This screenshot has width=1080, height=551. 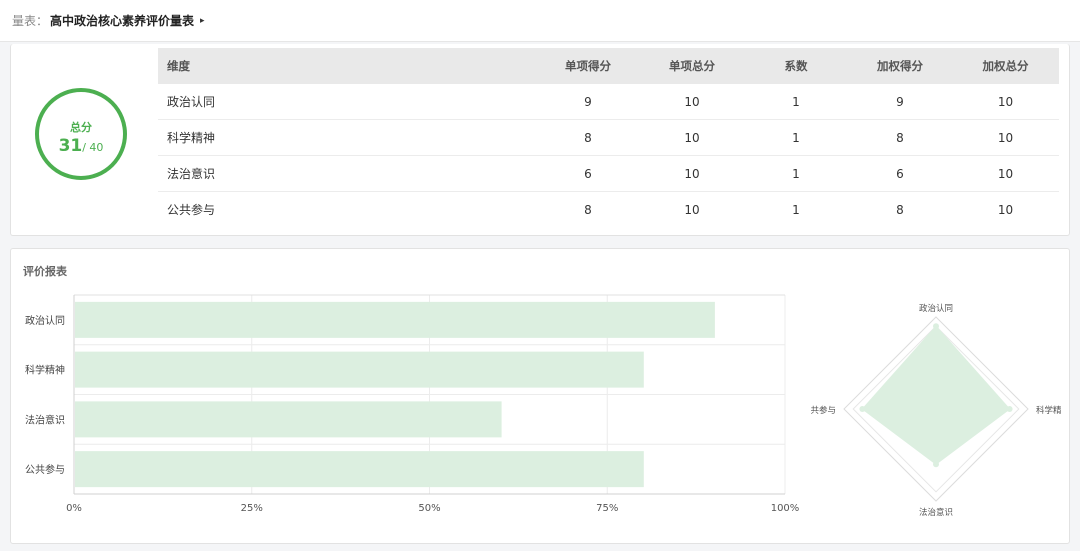 I want to click on total-score-number: 31, so click(x=70, y=146).